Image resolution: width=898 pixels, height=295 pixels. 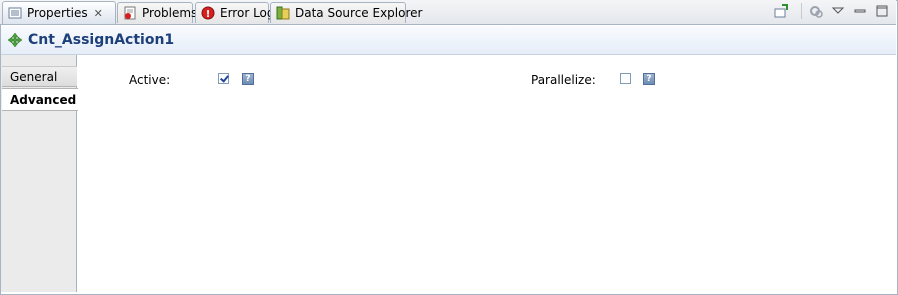 What do you see at coordinates (838, 11) in the screenshot?
I see `dropdown-icon` at bounding box center [838, 11].